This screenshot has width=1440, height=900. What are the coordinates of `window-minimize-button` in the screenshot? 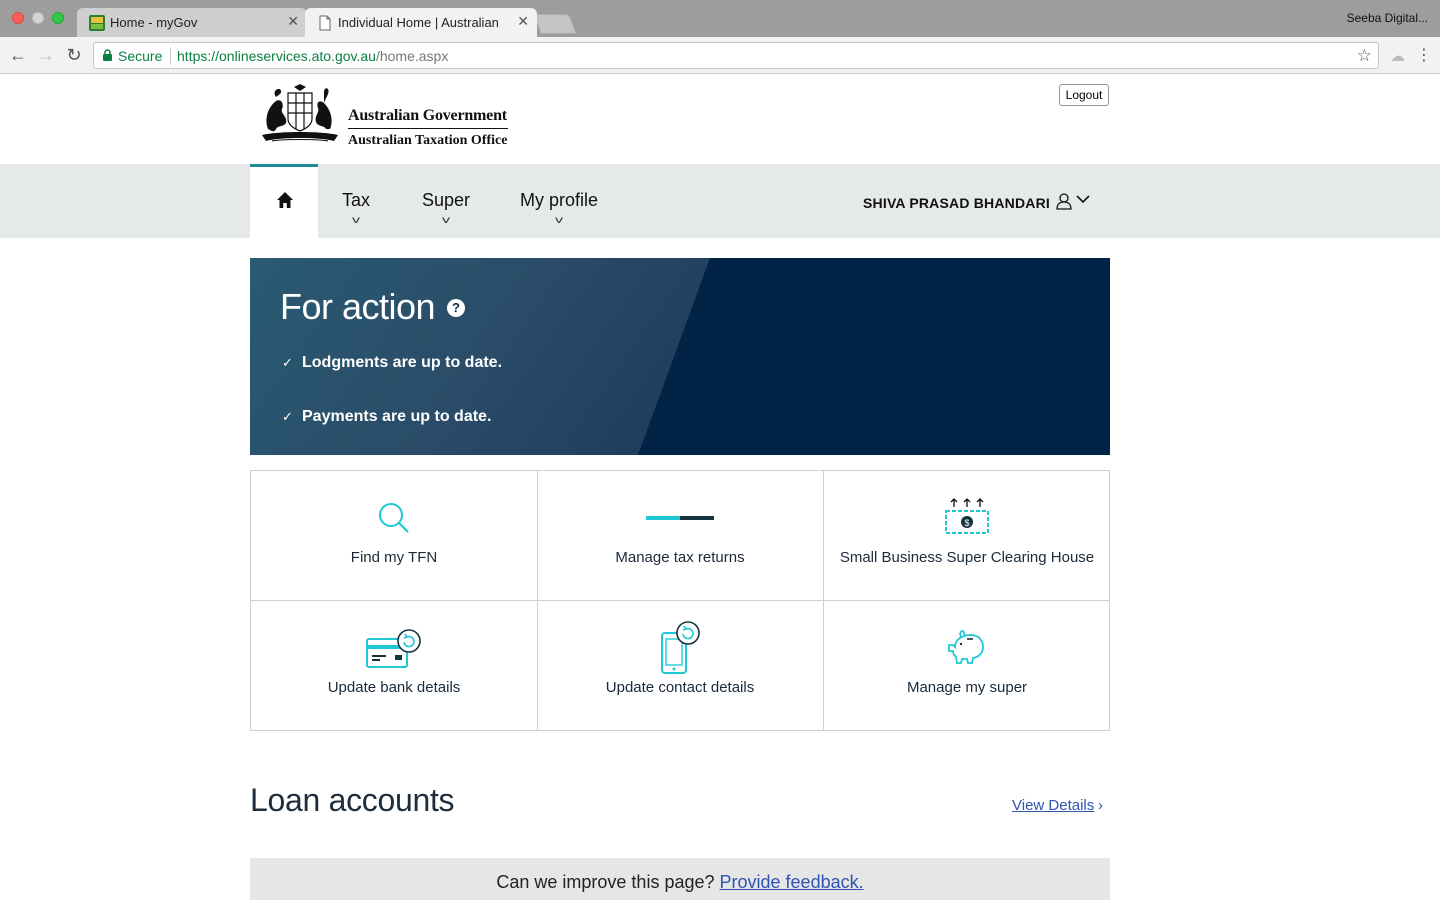 It's located at (38, 18).